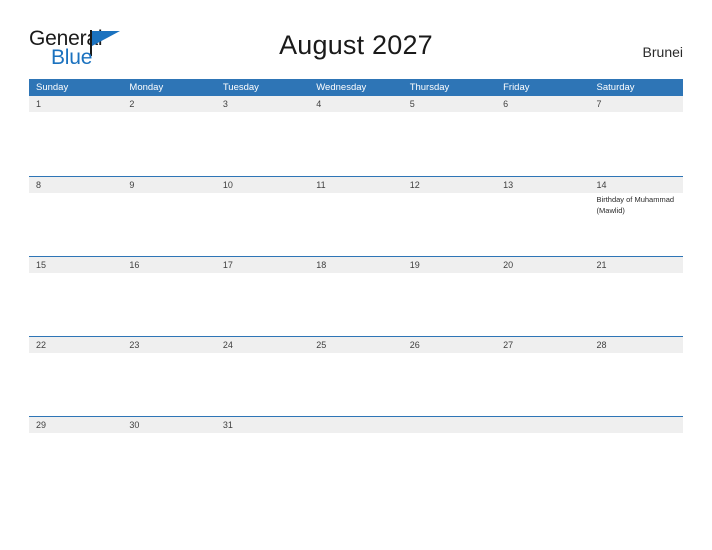 The height and width of the screenshot is (550, 712). I want to click on day-number: 24, so click(227, 345).